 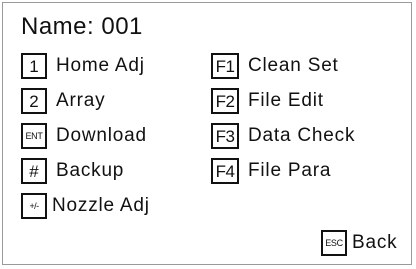 I want to click on key-f4-icon: F4, so click(x=225, y=171).